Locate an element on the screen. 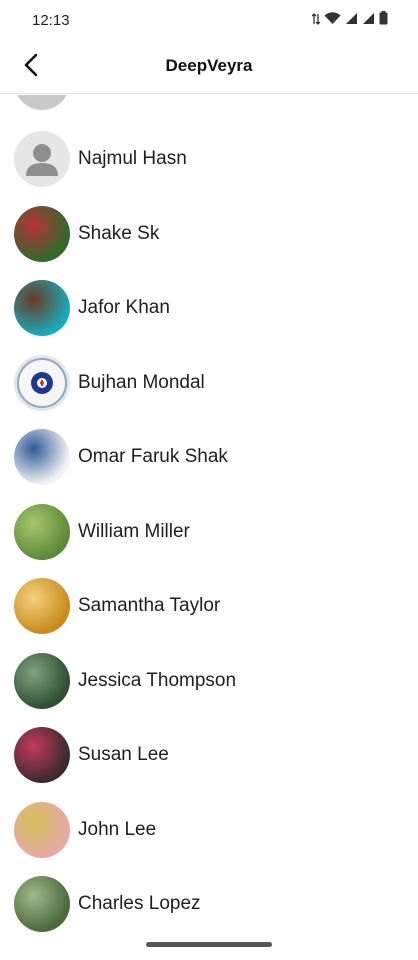 The height and width of the screenshot is (960, 418). list-item: Omar Faruk Shak is located at coordinates (209, 457).